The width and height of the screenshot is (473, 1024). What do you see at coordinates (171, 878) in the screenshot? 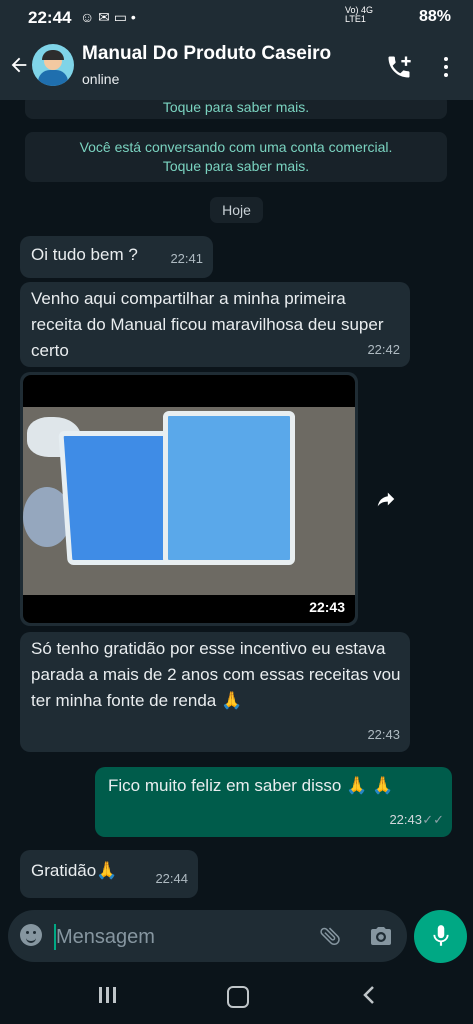
I see `message-time: 22:44` at bounding box center [171, 878].